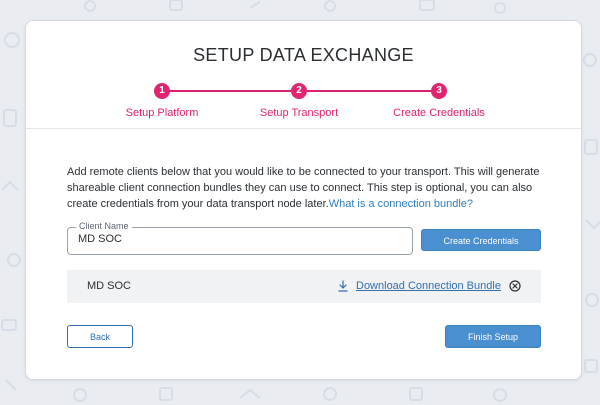 The width and height of the screenshot is (600, 405). What do you see at coordinates (439, 113) in the screenshot?
I see `step-label: Create Credentials` at bounding box center [439, 113].